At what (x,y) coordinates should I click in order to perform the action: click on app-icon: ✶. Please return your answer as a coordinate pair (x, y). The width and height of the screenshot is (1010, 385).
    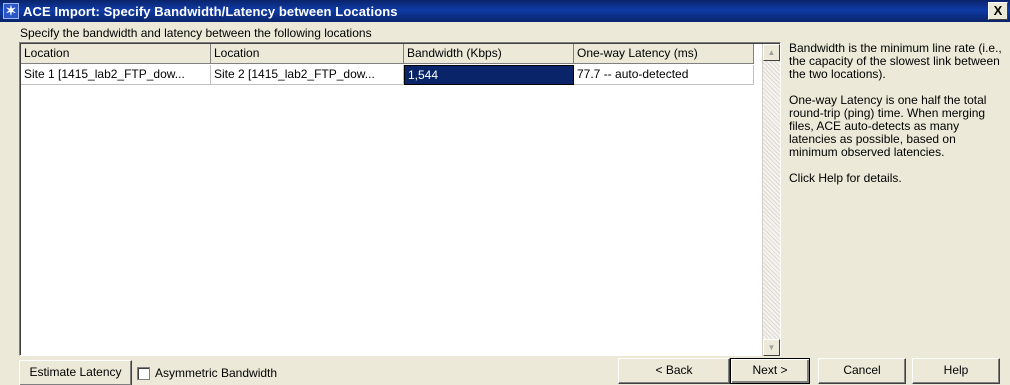
    Looking at the image, I should click on (11, 11).